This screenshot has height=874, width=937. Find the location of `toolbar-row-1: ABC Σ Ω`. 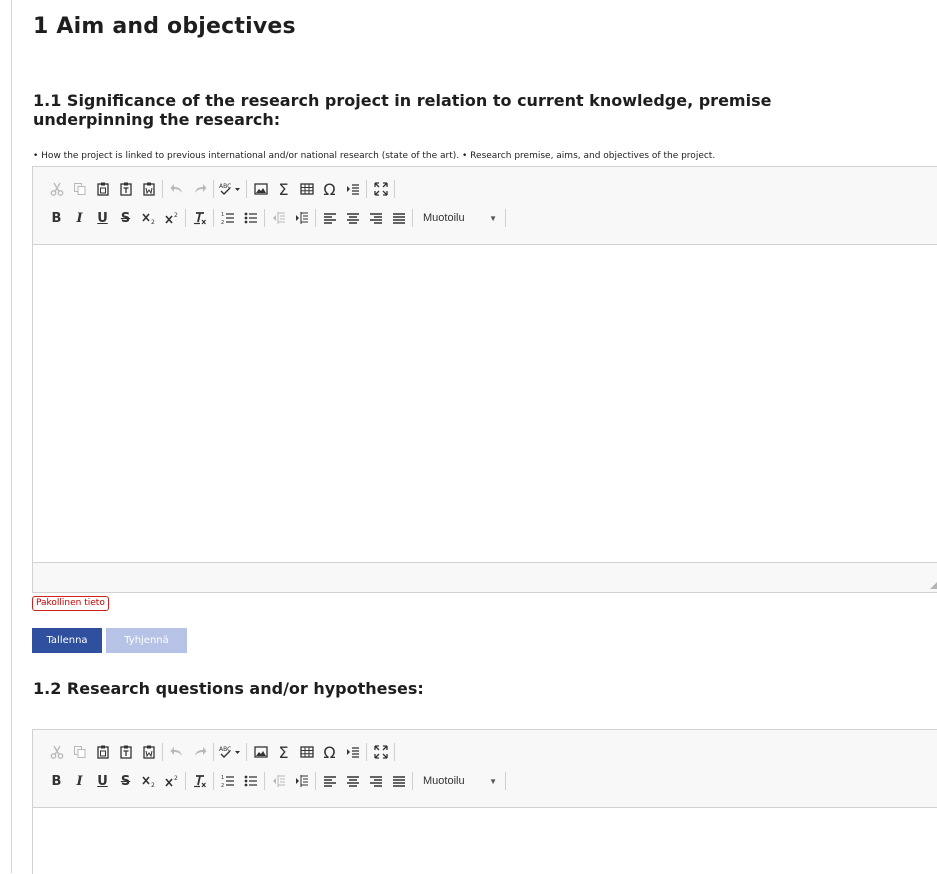

toolbar-row-1: ABC Σ Ω is located at coordinates (221, 189).